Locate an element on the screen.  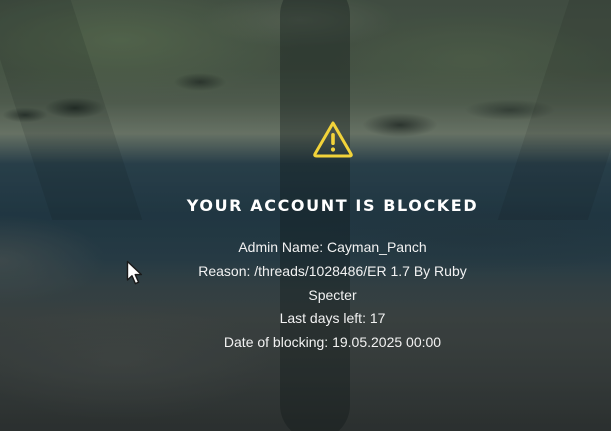
blocked-title: YOUR ACCOUNT IS BLOCKED is located at coordinates (332, 205).